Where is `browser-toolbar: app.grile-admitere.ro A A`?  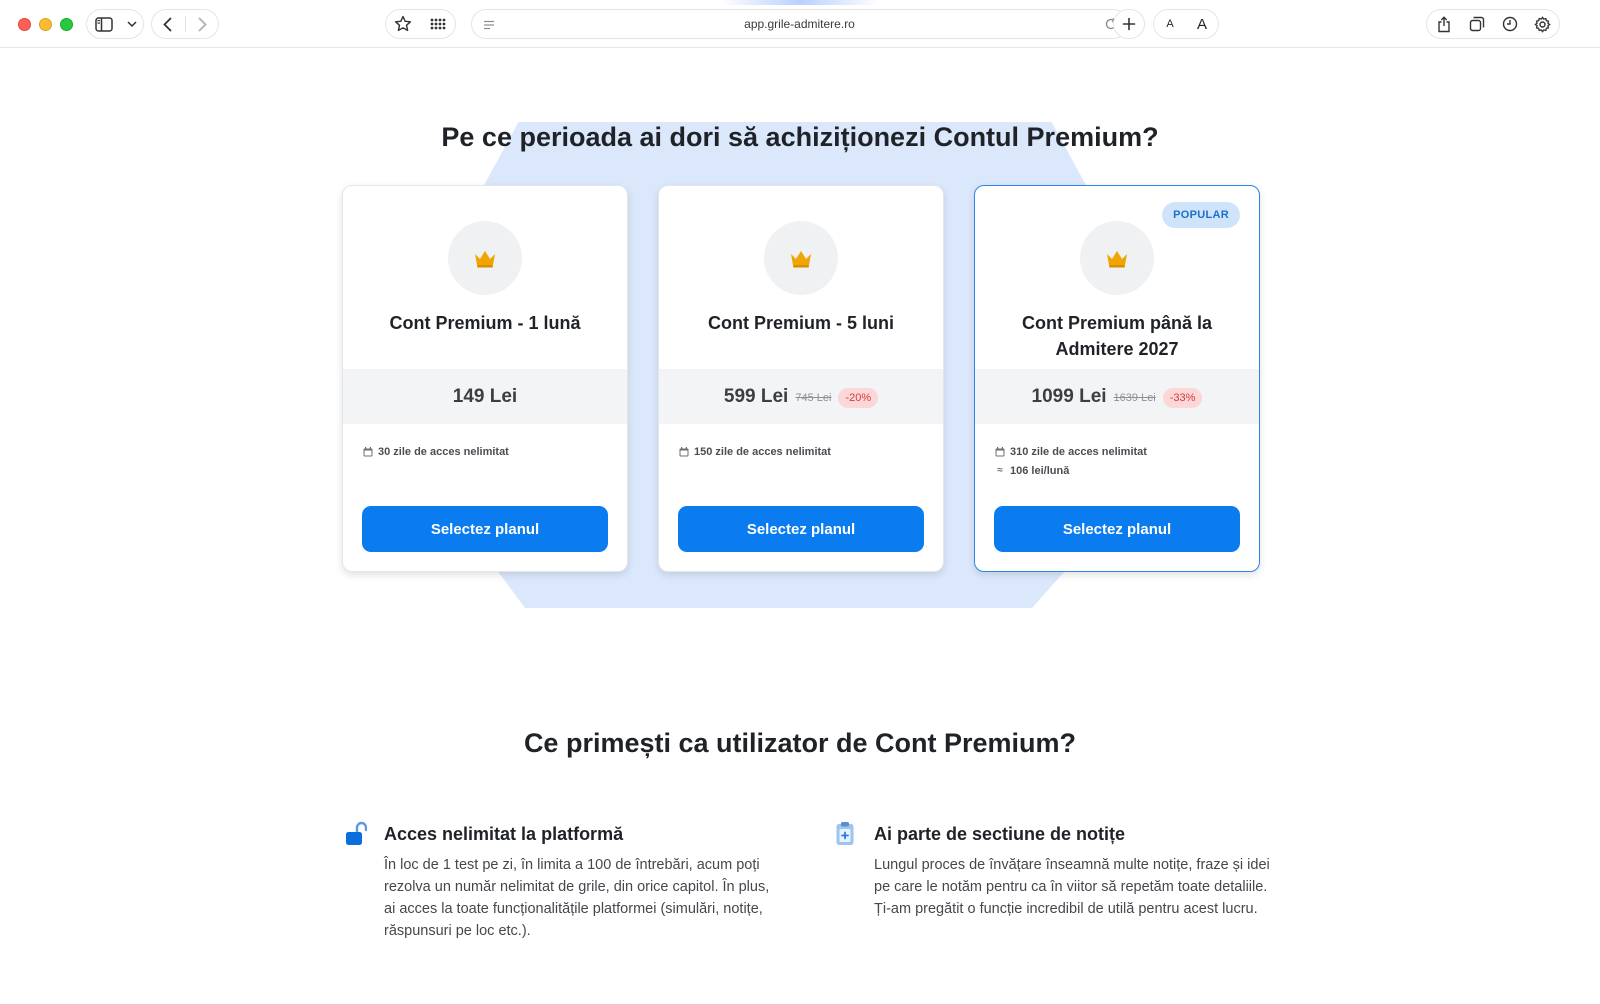 browser-toolbar: app.grile-admitere.ro A A is located at coordinates (800, 24).